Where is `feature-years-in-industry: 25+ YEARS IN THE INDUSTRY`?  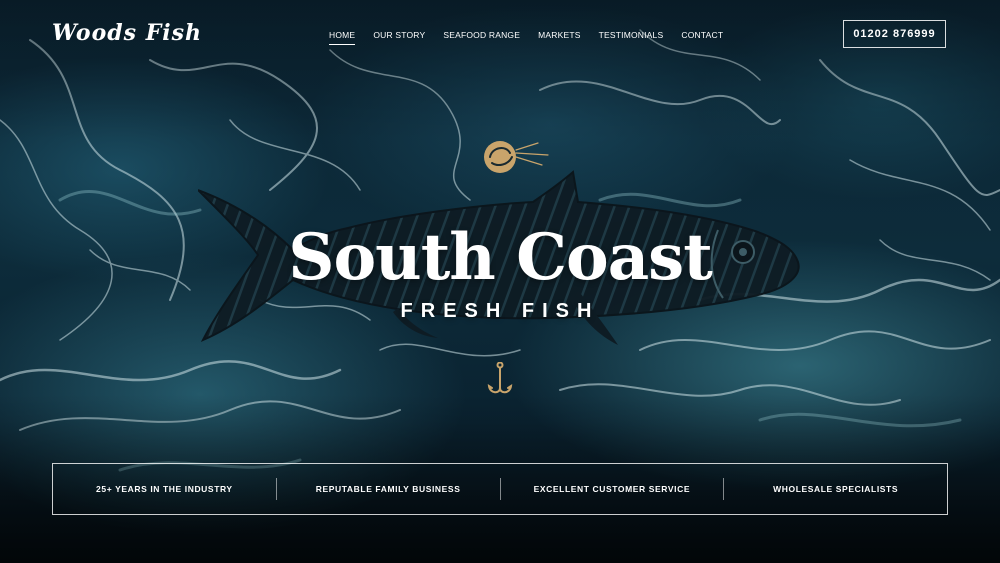 feature-years-in-industry: 25+ YEARS IN THE INDUSTRY is located at coordinates (164, 489).